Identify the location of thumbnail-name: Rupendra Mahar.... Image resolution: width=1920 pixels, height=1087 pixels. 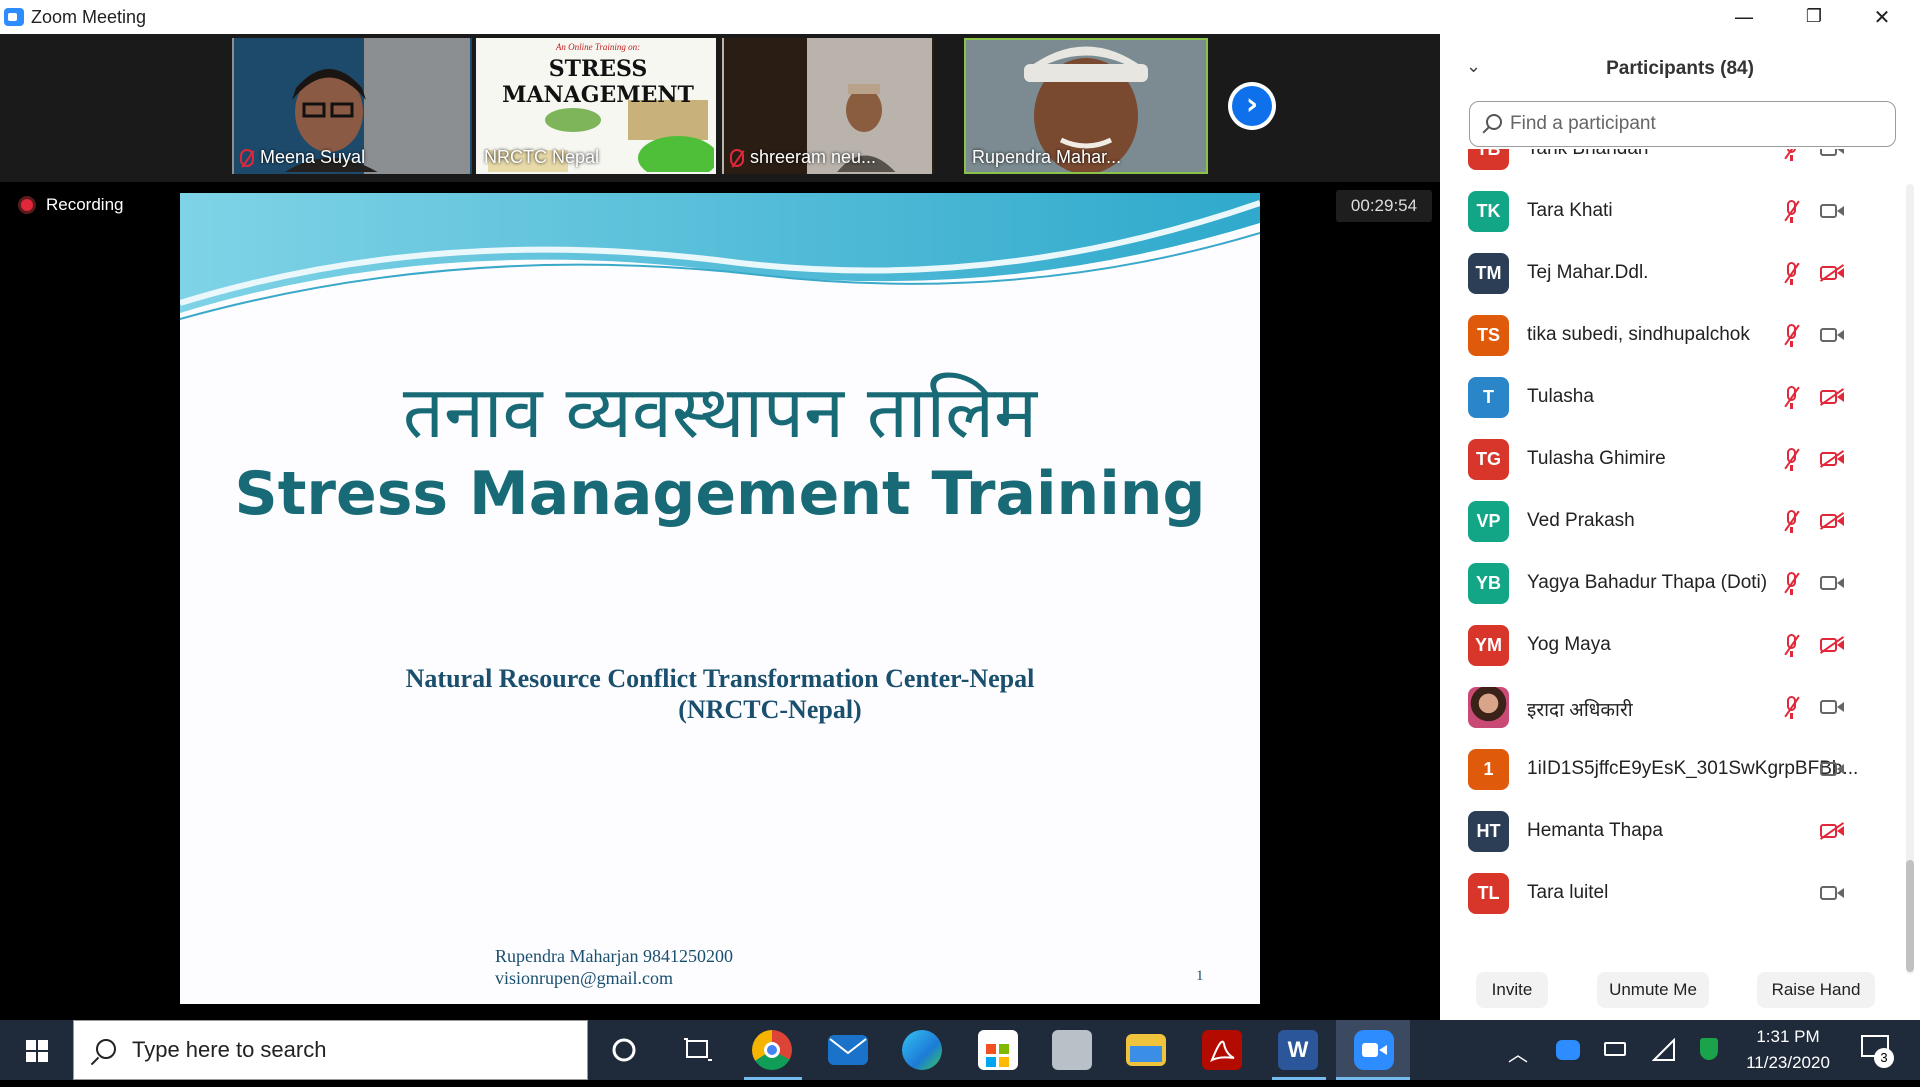
(1047, 157).